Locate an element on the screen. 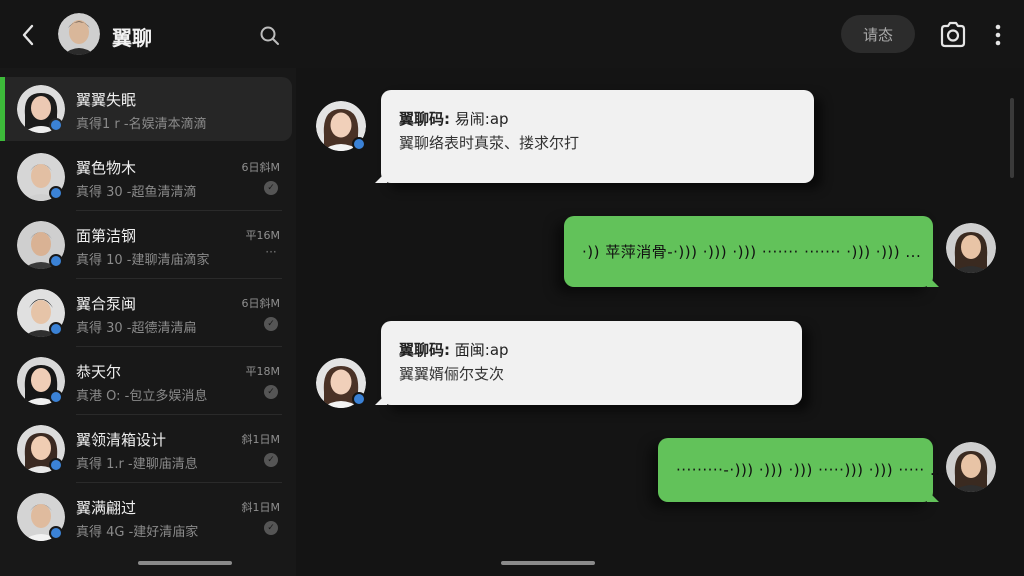 Image resolution: width=1024 pixels, height=576 pixels. conversation-preview: 真得 1.r -建聊庙清息 is located at coordinates (137, 464).